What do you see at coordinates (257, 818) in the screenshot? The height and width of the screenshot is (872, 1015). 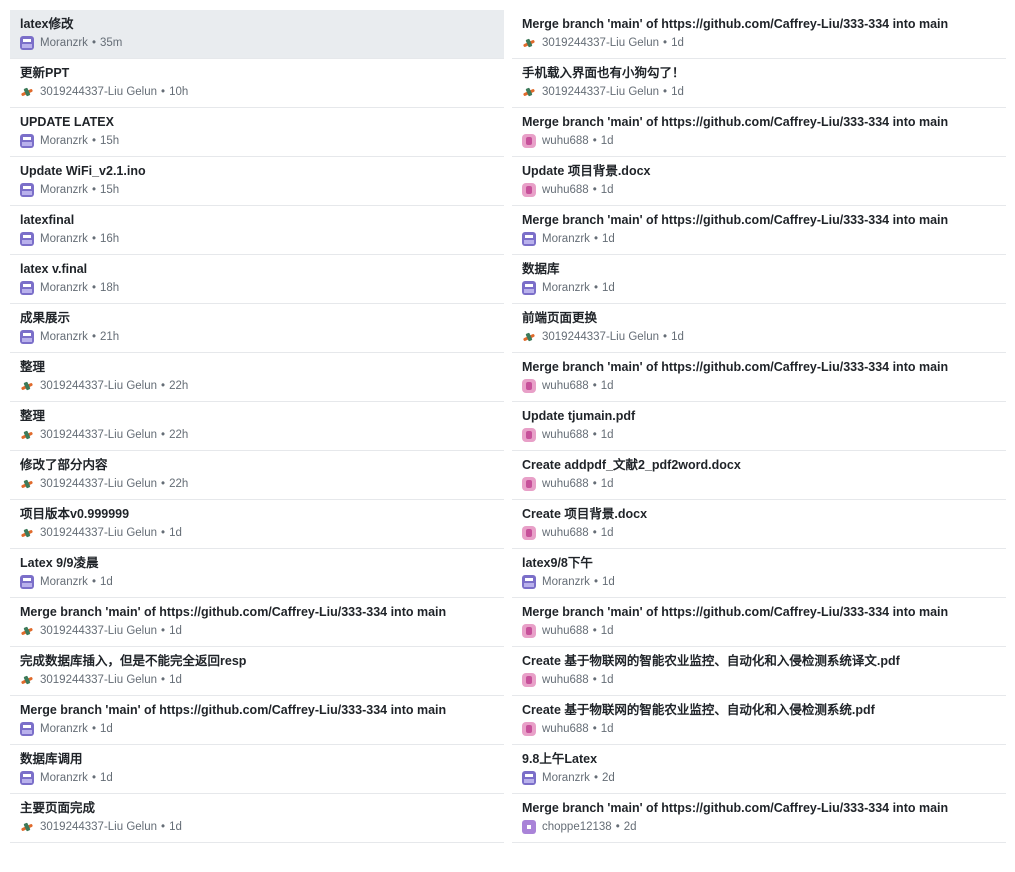 I see `commit-row: 主要页面完成 3019244337-Liu Gelun • 1d` at bounding box center [257, 818].